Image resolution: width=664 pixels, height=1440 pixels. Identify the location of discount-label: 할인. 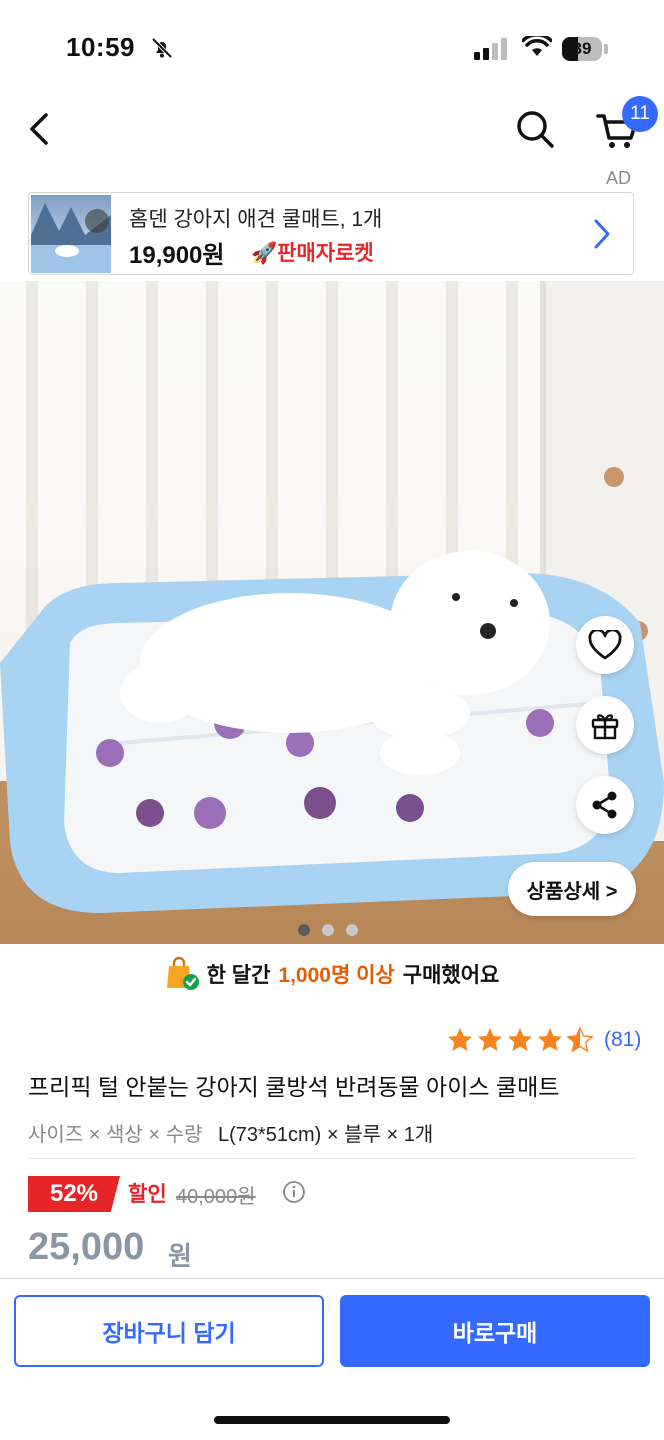
(147, 1194).